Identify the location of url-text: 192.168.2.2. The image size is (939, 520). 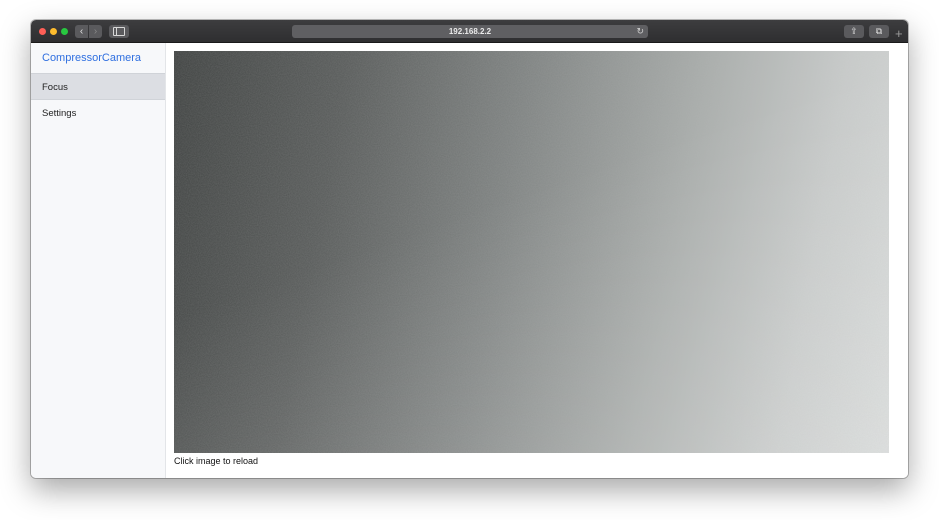
(470, 31).